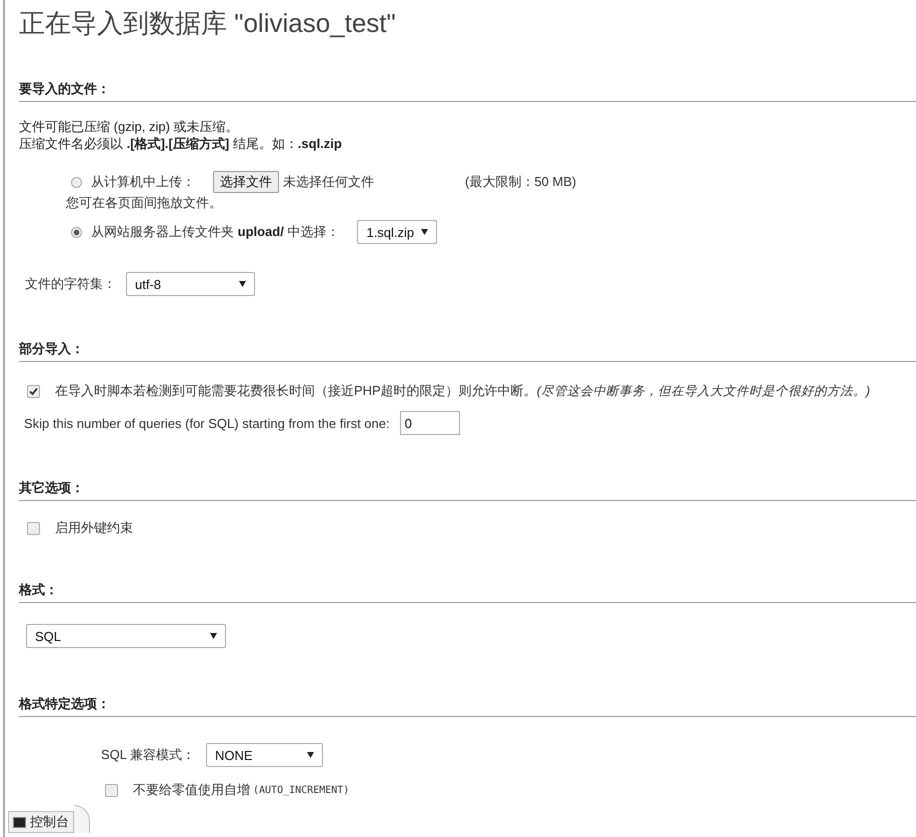 This screenshot has width=916, height=837. I want to click on section-heading: 要导入的文件：, so click(467, 91).